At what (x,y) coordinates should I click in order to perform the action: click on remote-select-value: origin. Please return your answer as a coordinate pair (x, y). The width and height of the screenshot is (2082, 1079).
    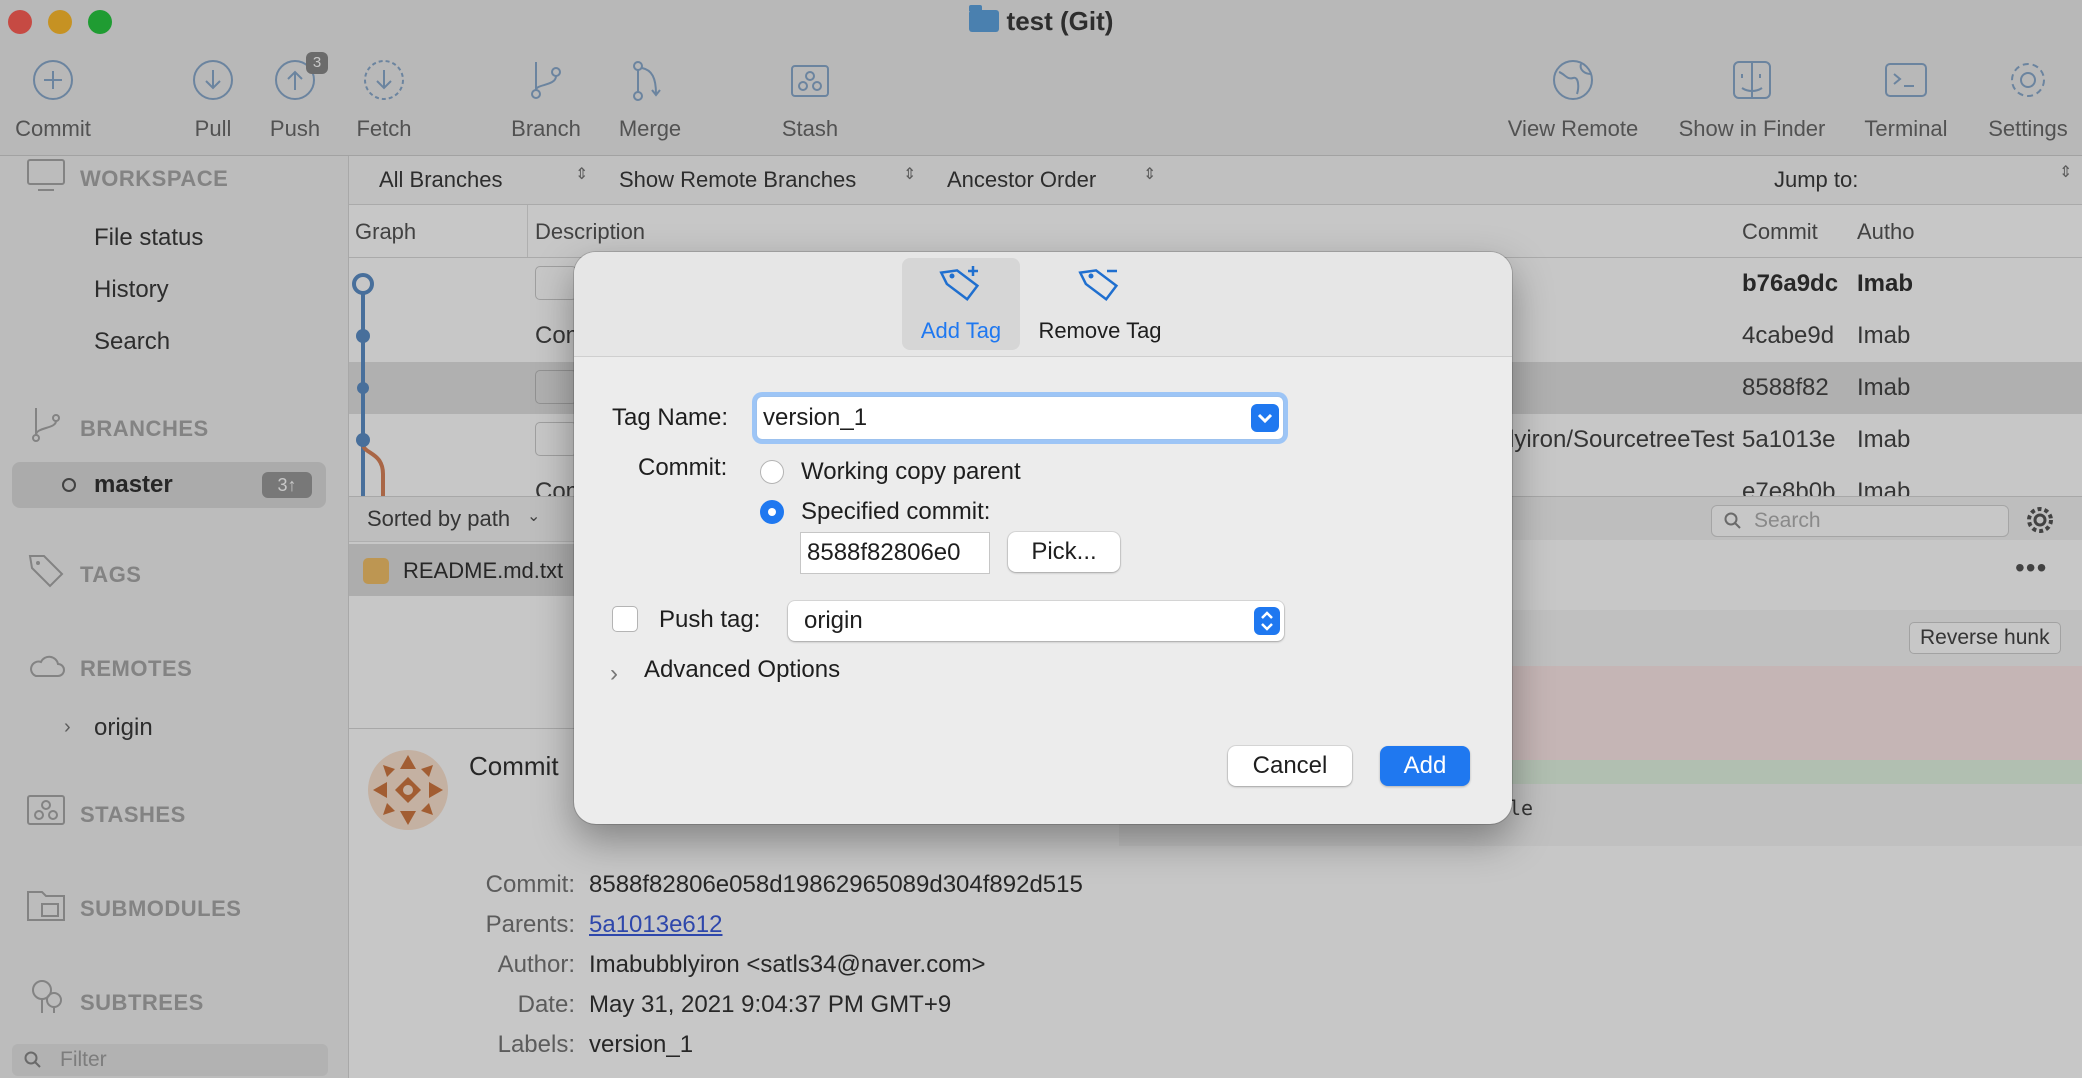
    Looking at the image, I should click on (833, 620).